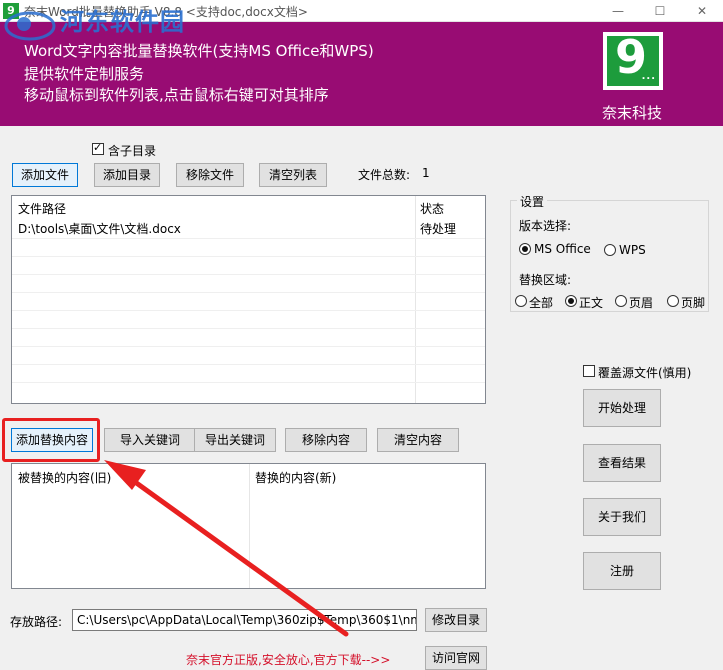 The image size is (723, 670). What do you see at coordinates (150, 440) in the screenshot?
I see `import-keywords-button: 导入关键词` at bounding box center [150, 440].